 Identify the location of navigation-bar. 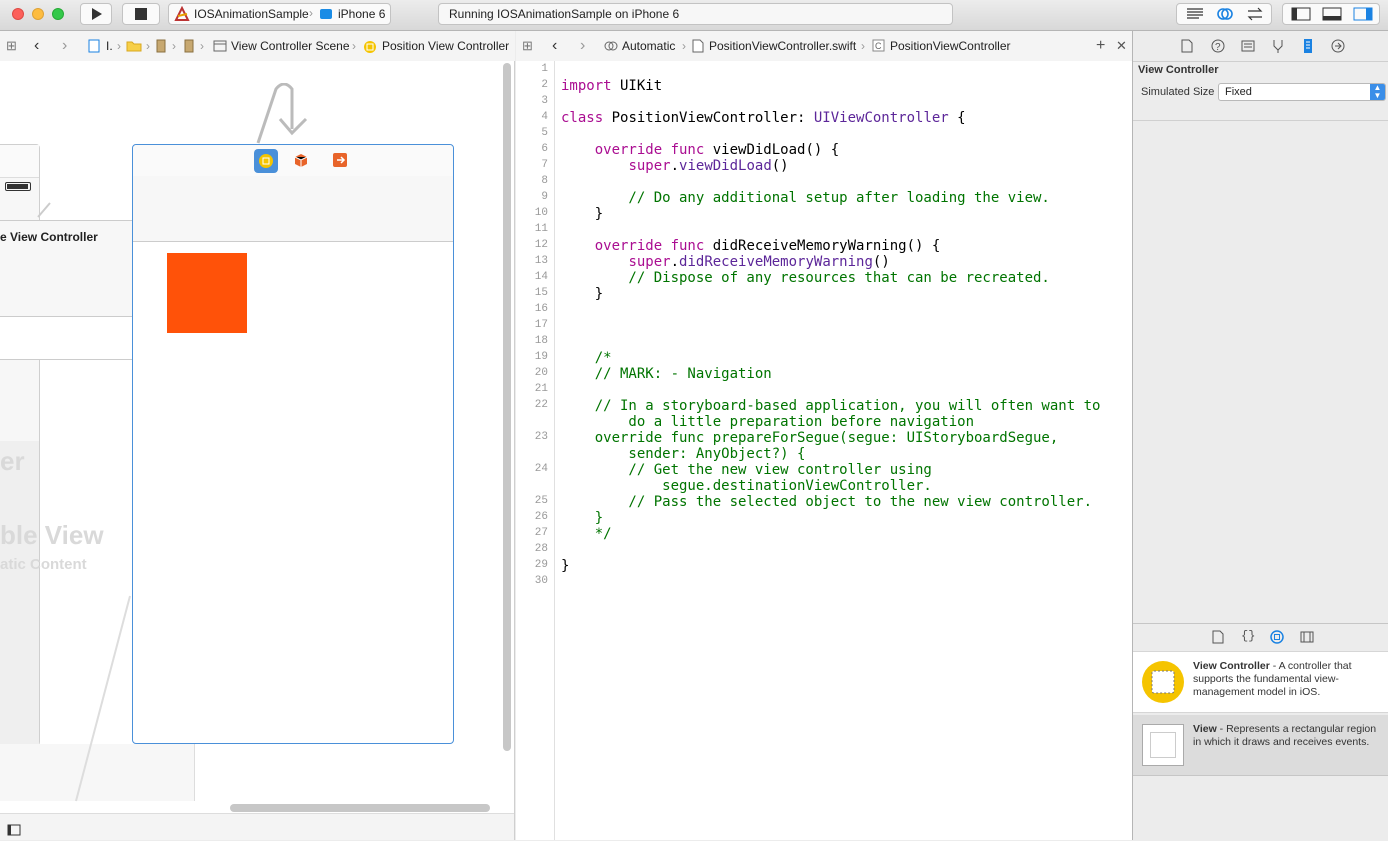
(293, 209).